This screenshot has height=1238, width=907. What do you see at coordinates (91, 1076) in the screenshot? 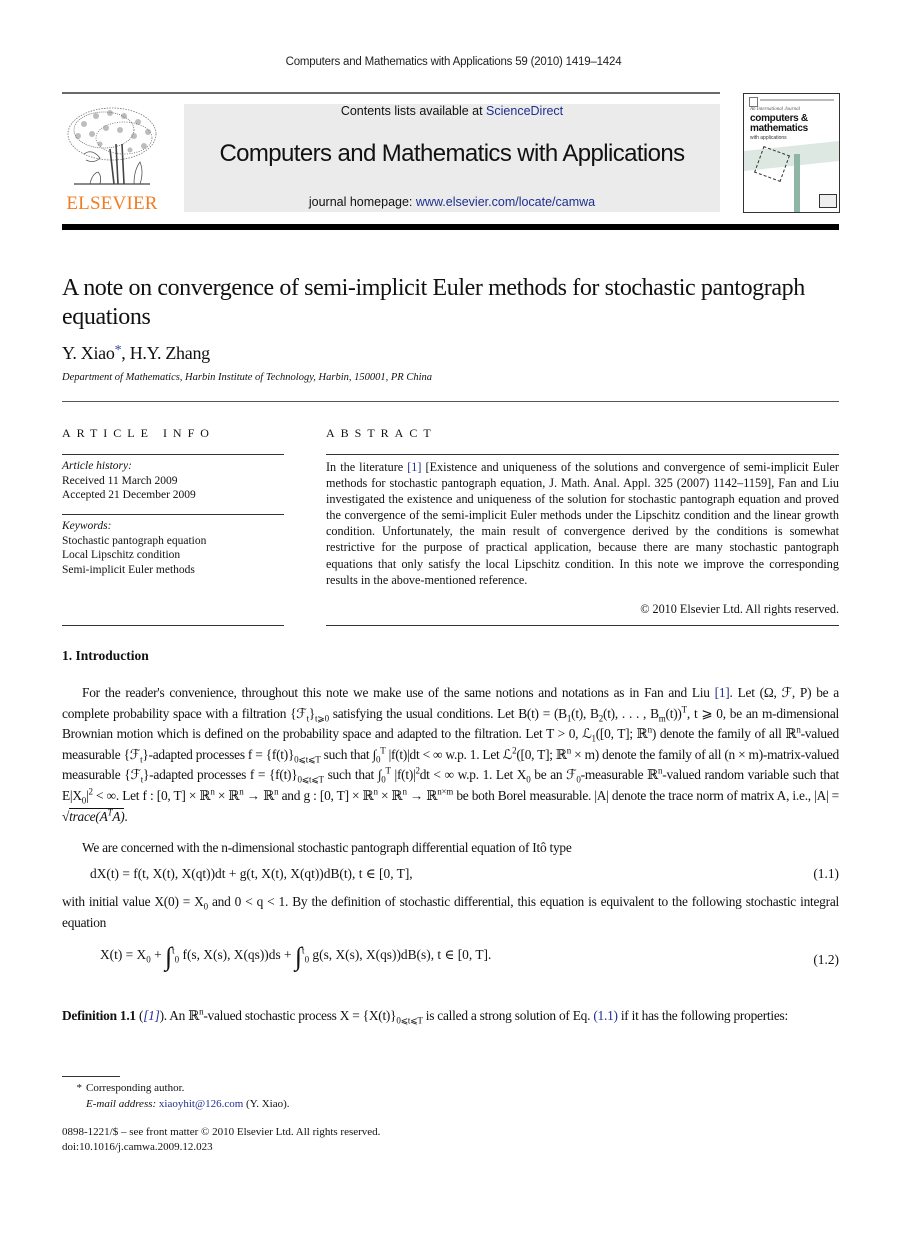
I see `footnote-rule` at bounding box center [91, 1076].